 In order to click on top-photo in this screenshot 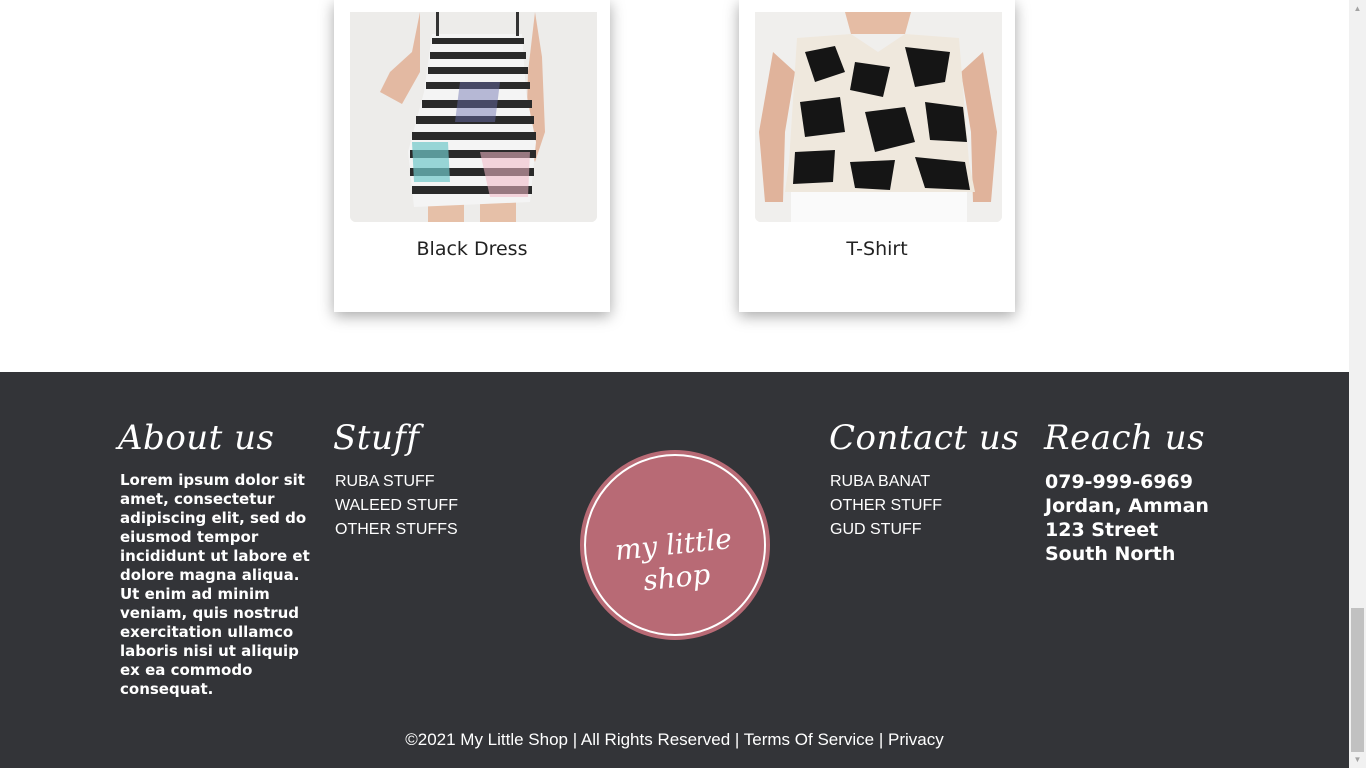, I will do `click(878, 117)`.